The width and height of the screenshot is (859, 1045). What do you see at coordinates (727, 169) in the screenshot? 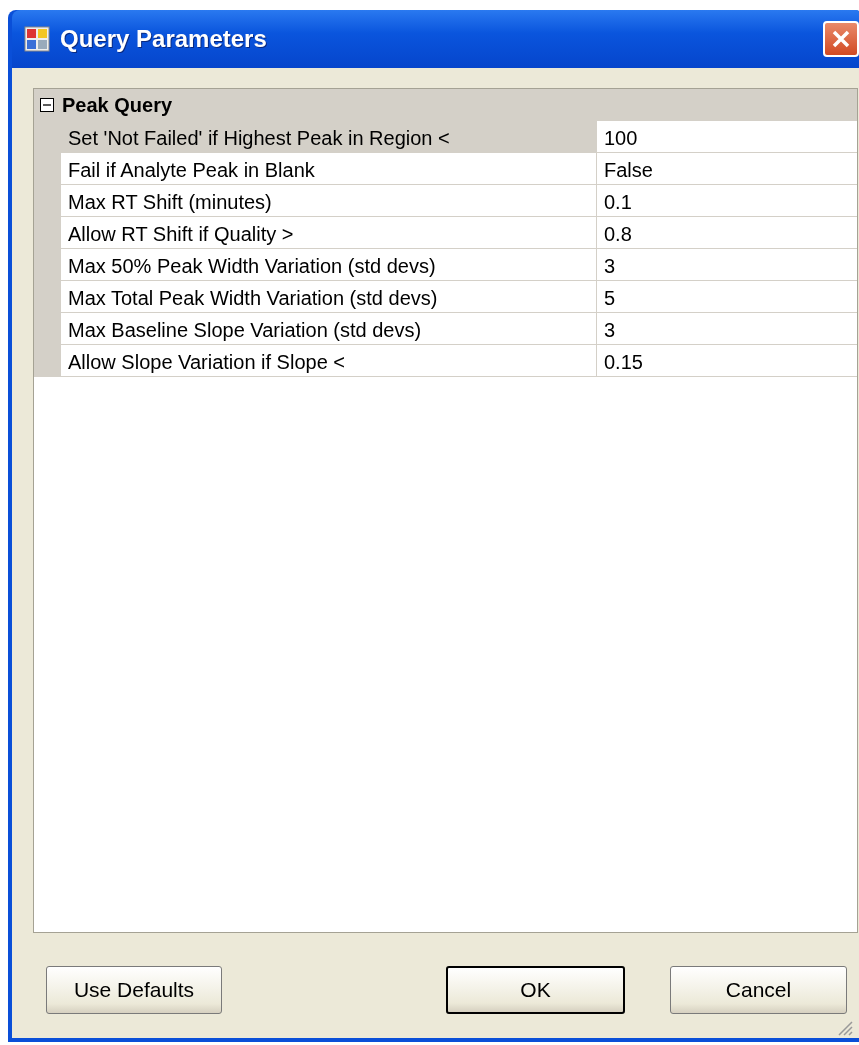
I see `property-value: False` at bounding box center [727, 169].